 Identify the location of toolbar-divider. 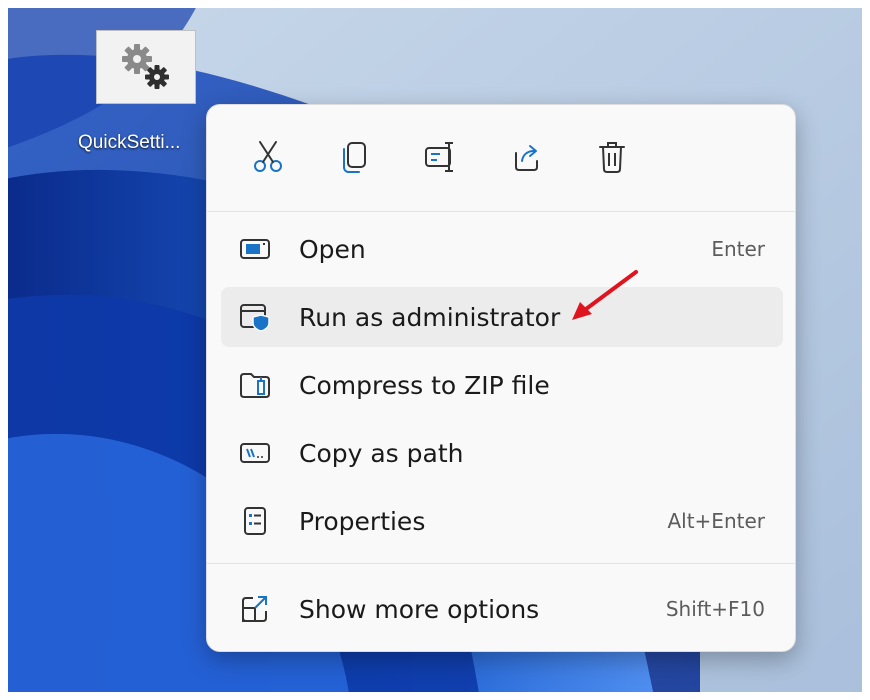
(501, 211).